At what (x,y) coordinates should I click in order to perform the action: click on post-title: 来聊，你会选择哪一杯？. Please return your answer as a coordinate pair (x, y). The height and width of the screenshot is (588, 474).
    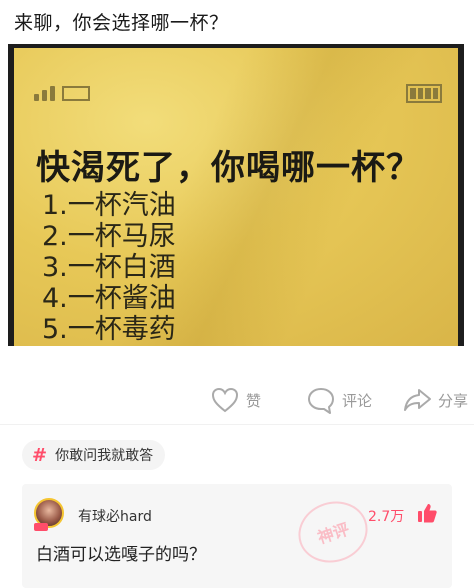
    Looking at the image, I should click on (121, 23).